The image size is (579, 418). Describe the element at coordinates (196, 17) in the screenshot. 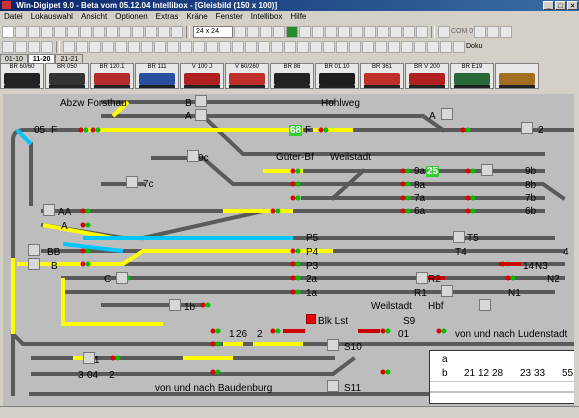

I see `menu-kraene: Kräne` at that location.